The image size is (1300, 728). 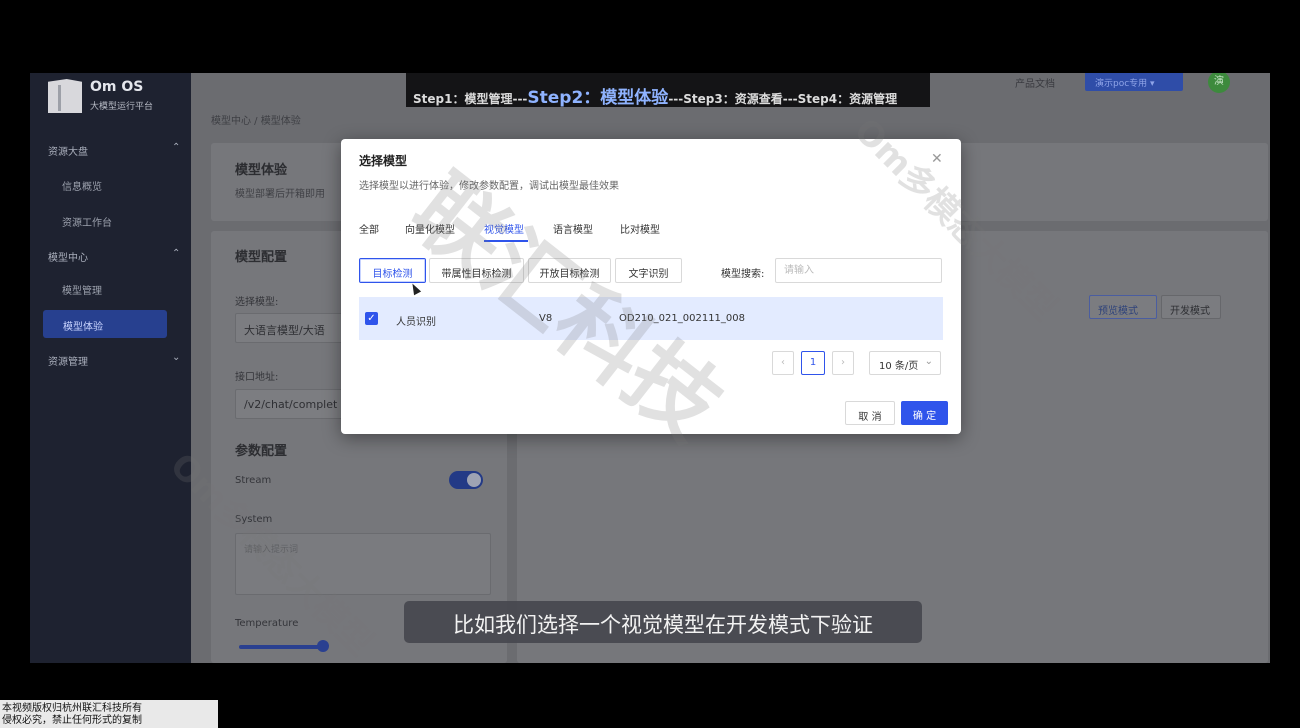 I want to click on nav-group-model-center: 模型中心 ⌃, so click(x=114, y=256).